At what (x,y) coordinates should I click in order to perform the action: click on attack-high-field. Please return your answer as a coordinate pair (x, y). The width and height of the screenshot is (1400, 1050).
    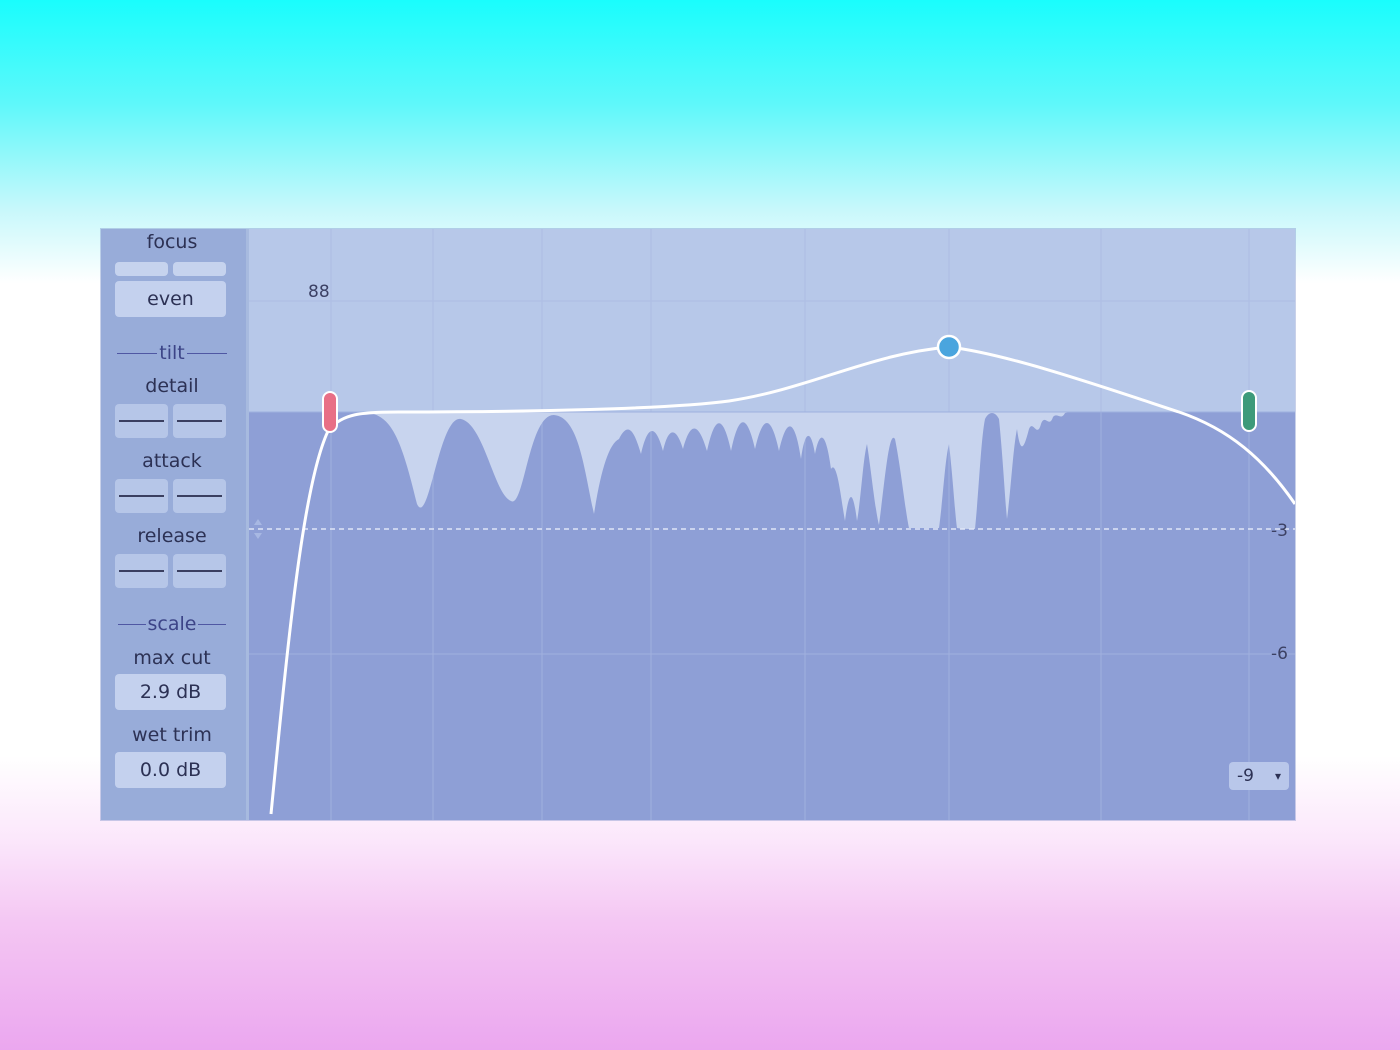
    Looking at the image, I should click on (199, 496).